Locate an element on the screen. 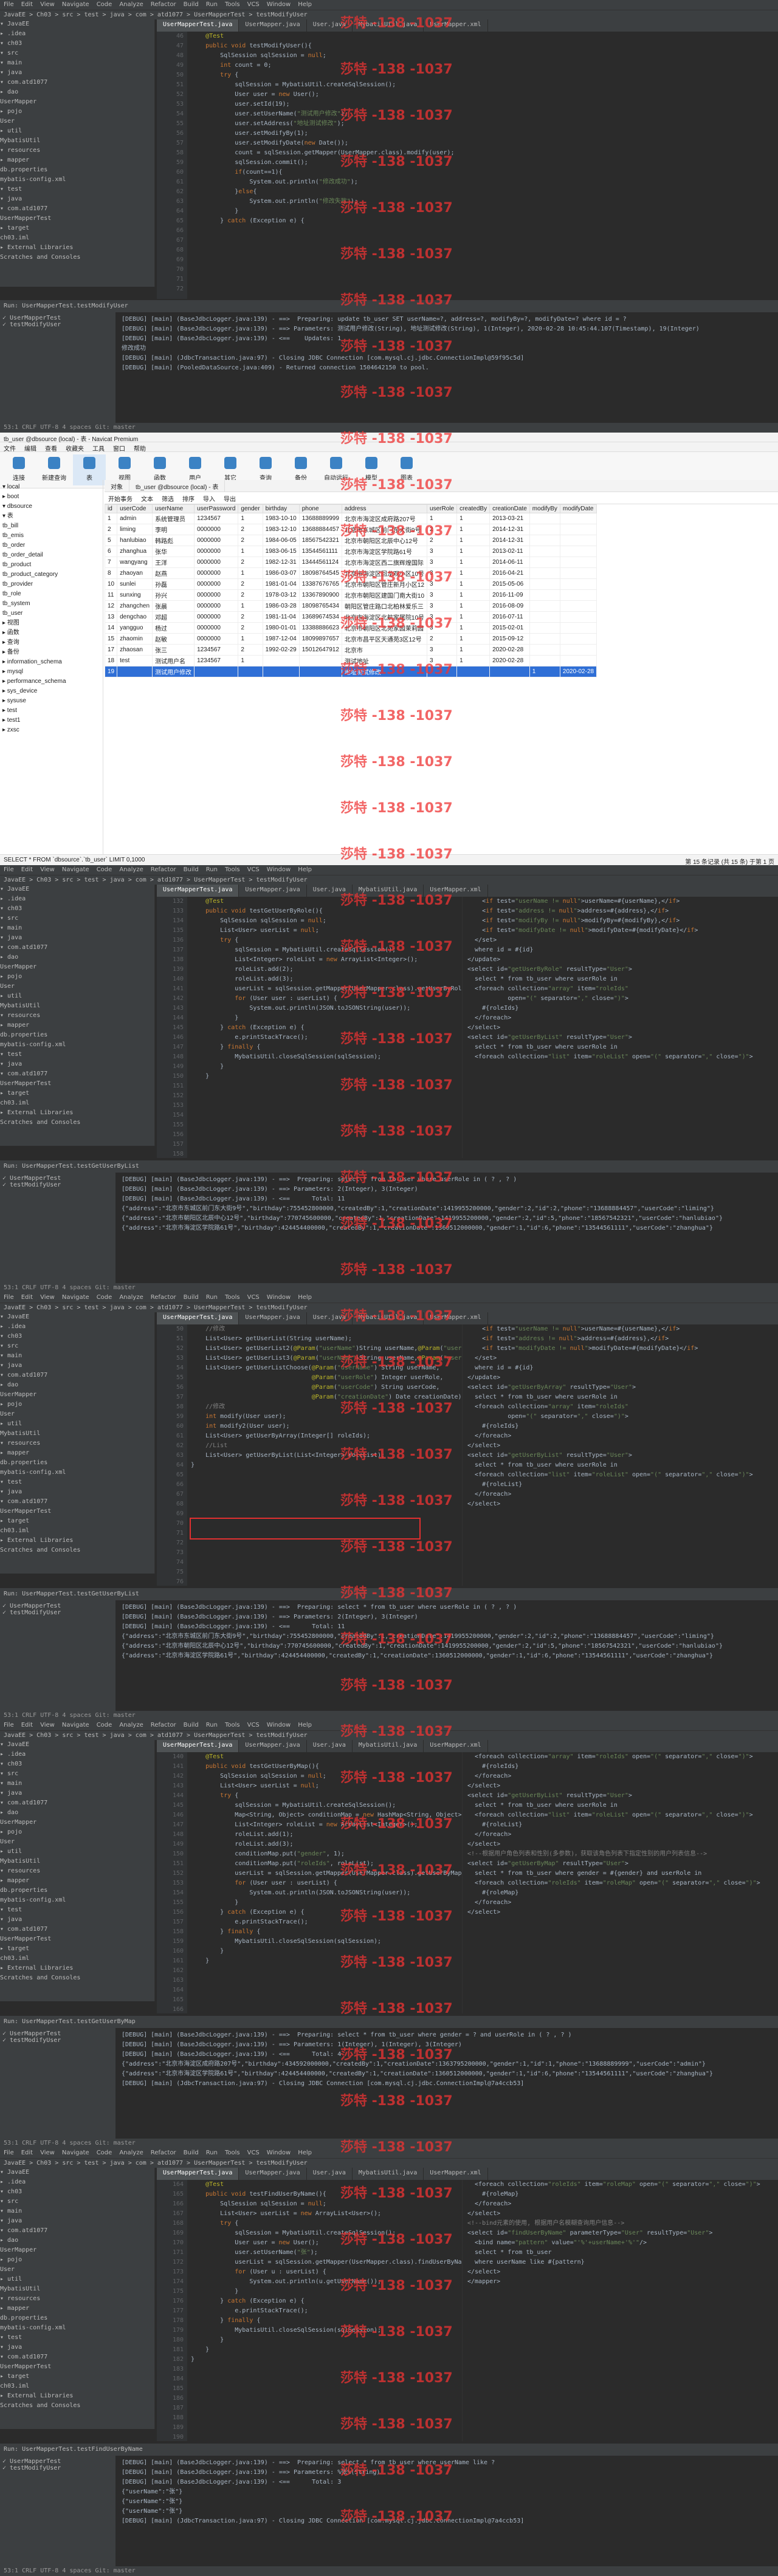  menu-item: Run is located at coordinates (212, 870).